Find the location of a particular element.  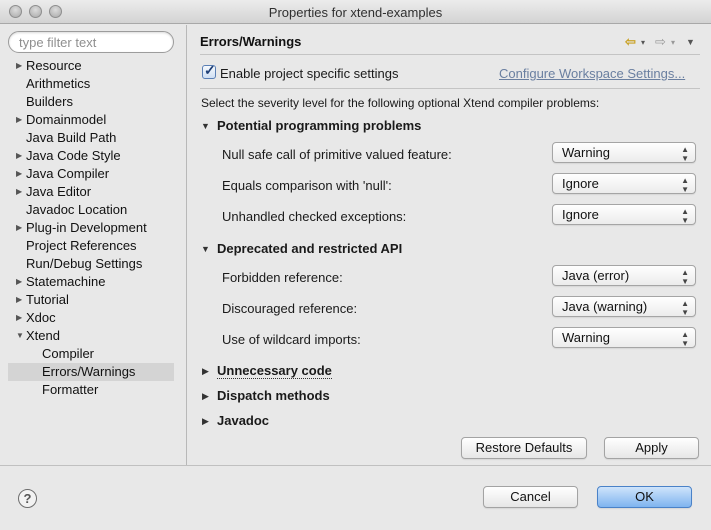

tree-item-label: Java Code Style is located at coordinates (73, 155).